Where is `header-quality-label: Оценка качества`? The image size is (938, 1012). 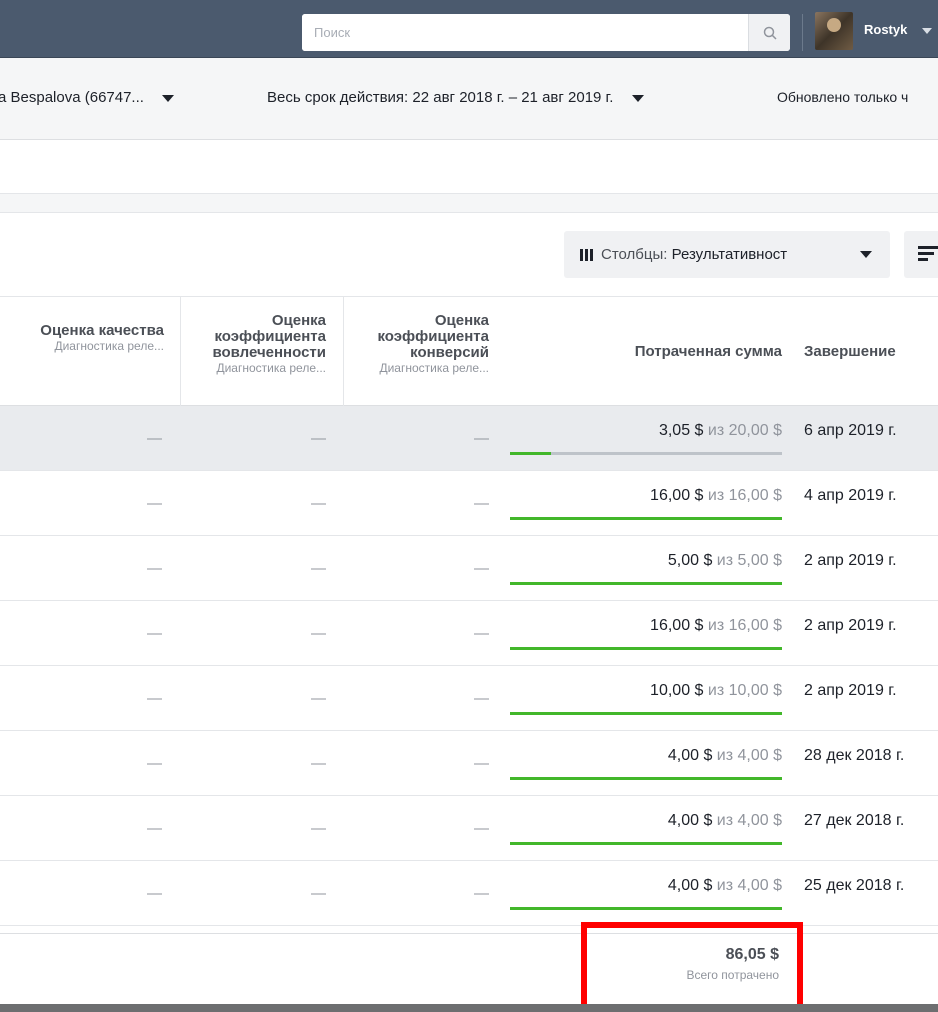 header-quality-label: Оценка качества is located at coordinates (102, 330).